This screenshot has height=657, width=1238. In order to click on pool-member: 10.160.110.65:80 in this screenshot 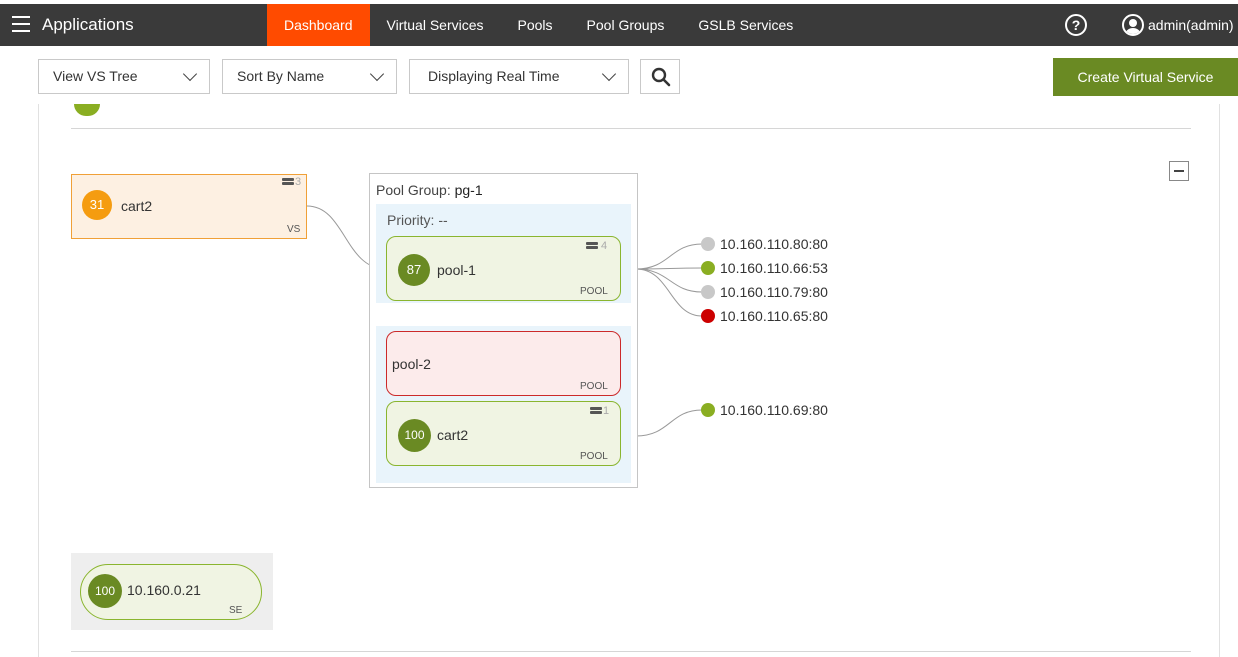, I will do `click(764, 316)`.